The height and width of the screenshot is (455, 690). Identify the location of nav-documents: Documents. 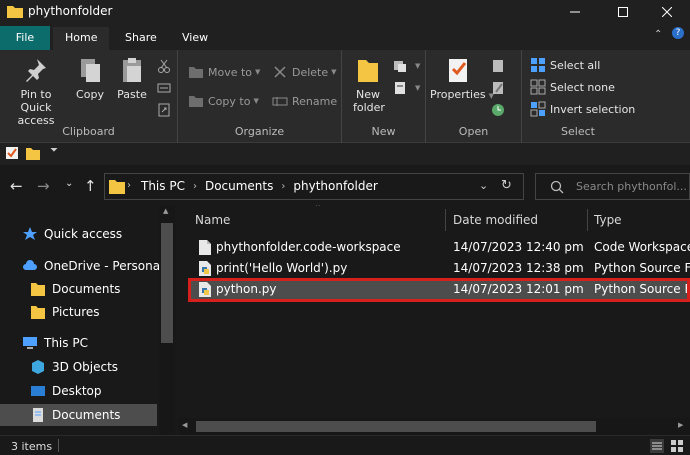
(78, 415).